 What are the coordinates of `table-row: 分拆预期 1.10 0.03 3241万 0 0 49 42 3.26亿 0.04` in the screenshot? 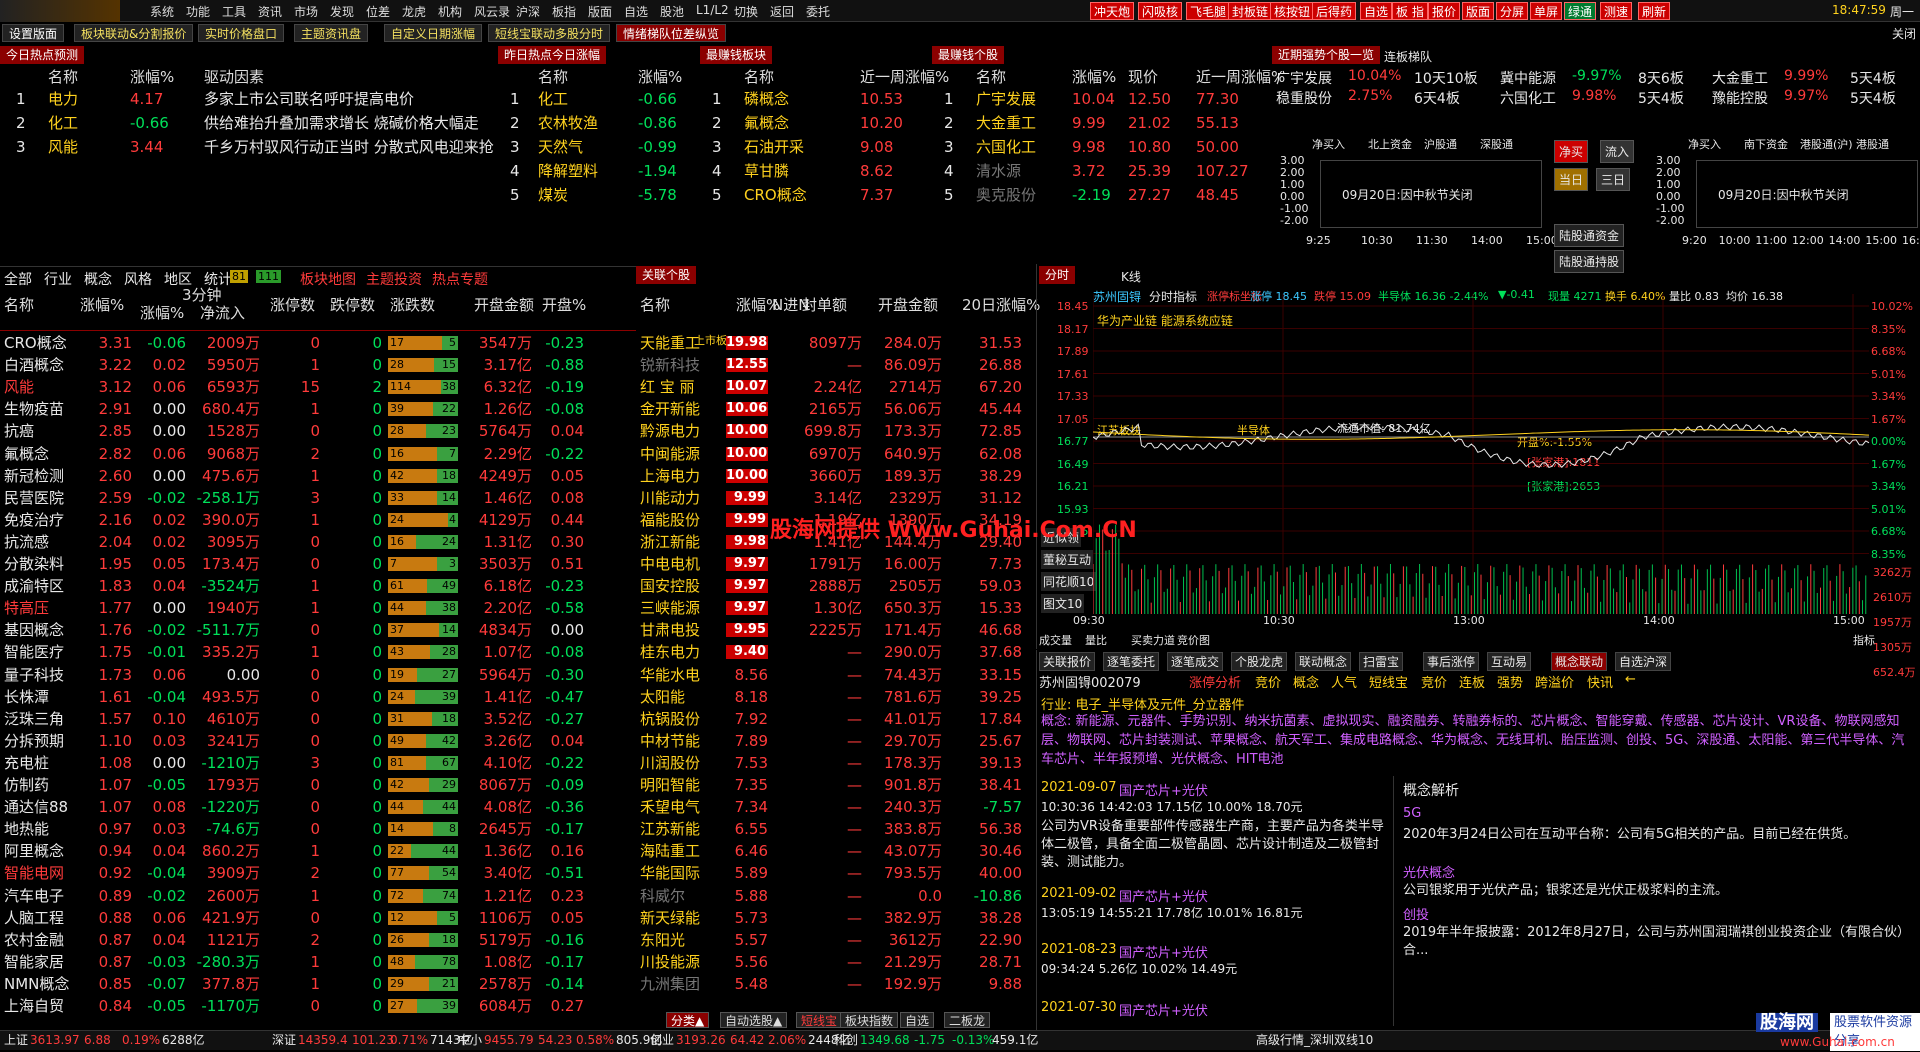 It's located at (318, 741).